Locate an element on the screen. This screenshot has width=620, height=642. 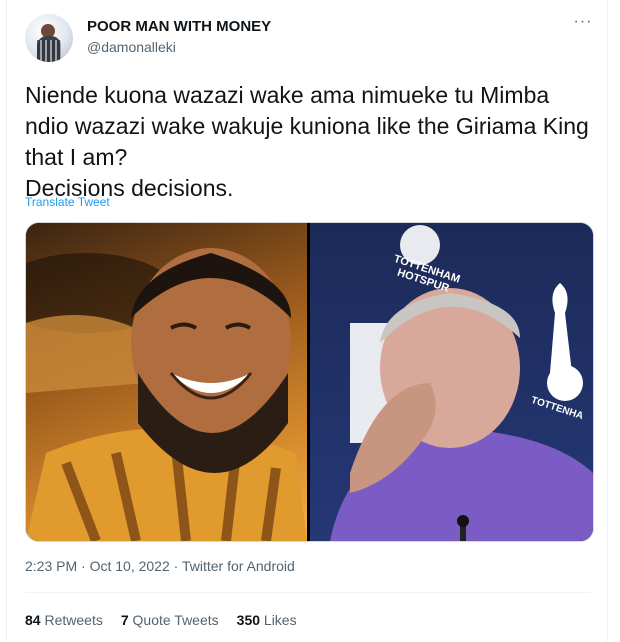
quote-tweets-label: Quote Tweets is located at coordinates (175, 620).